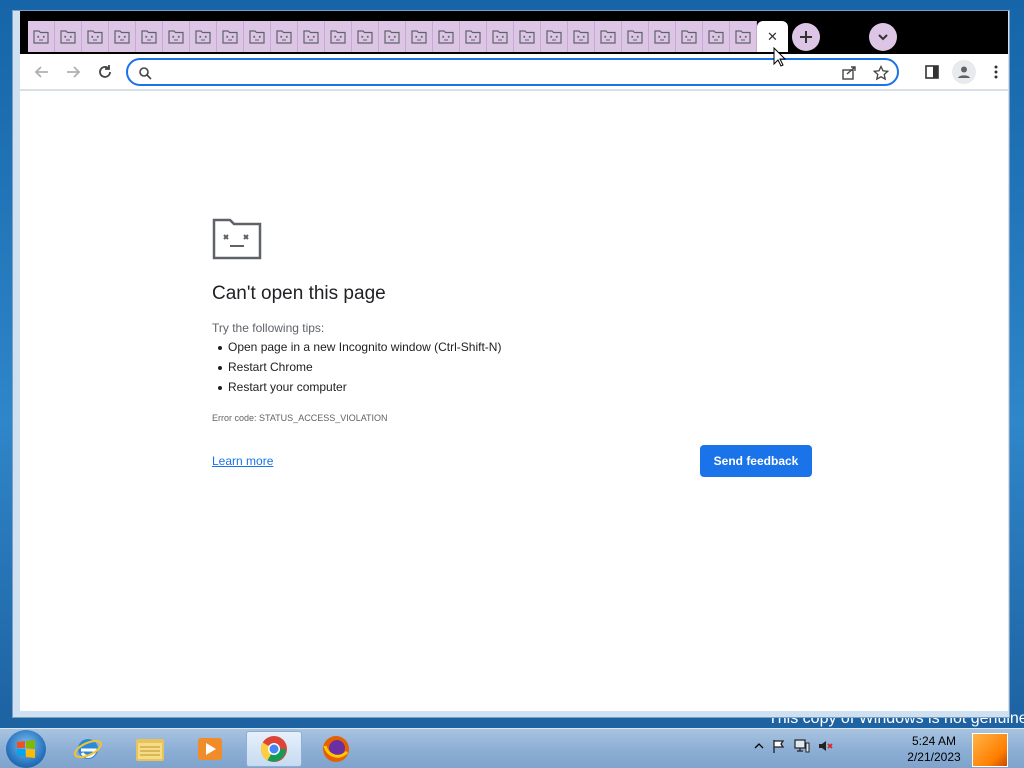  I want to click on system-tray, so click(794, 746).